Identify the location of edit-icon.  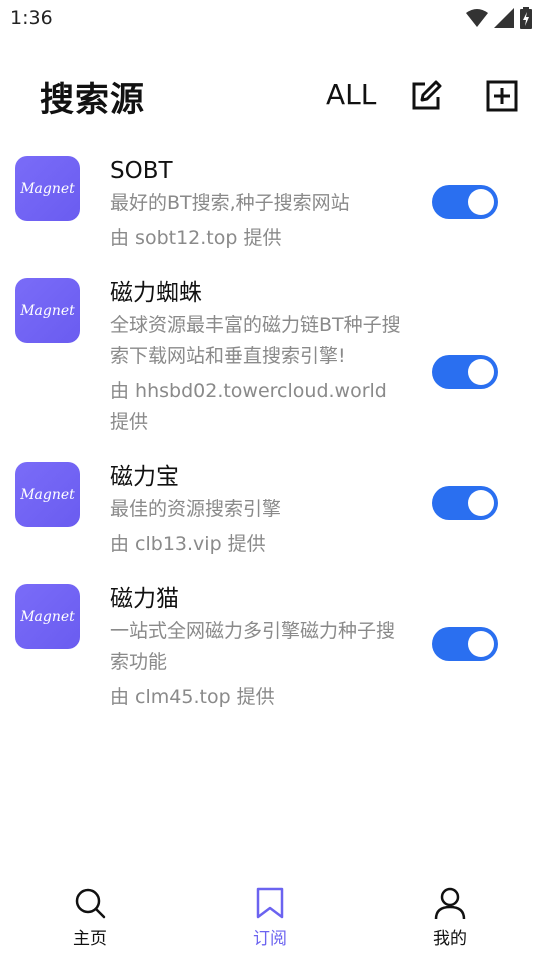
(426, 96).